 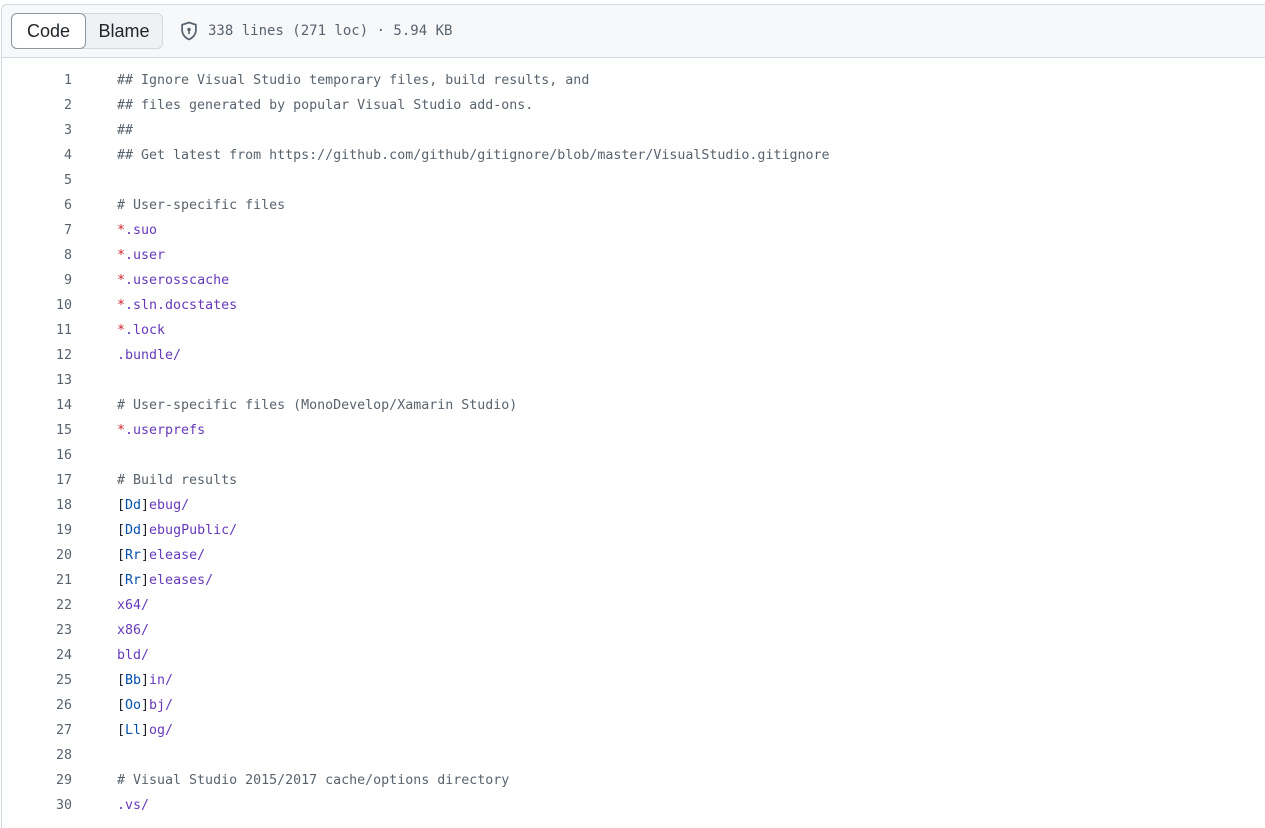 What do you see at coordinates (59, 330) in the screenshot?
I see `line-number: 11` at bounding box center [59, 330].